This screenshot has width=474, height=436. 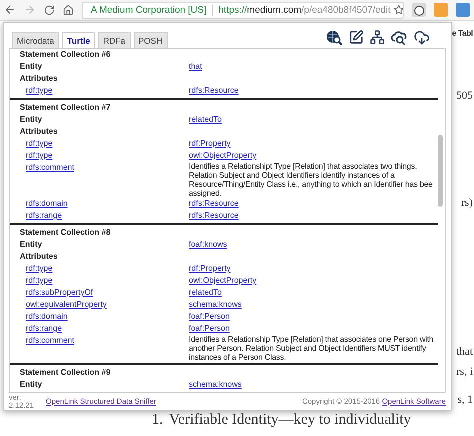 What do you see at coordinates (467, 203) in the screenshot?
I see `page-text: rs)` at bounding box center [467, 203].